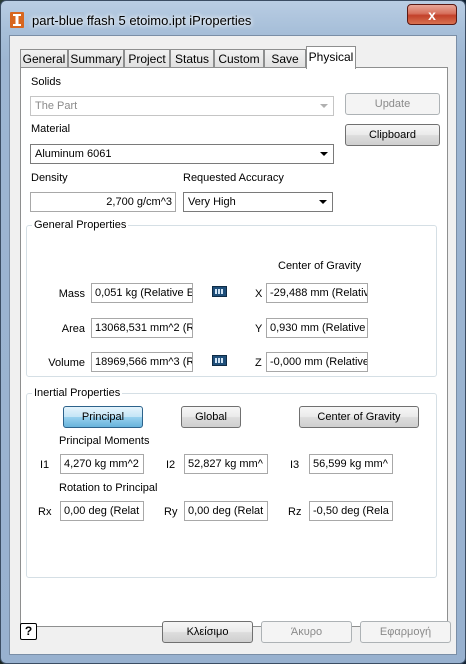  What do you see at coordinates (142, 362) in the screenshot?
I see `volume-field: 18969,566 mm^3 (R` at bounding box center [142, 362].